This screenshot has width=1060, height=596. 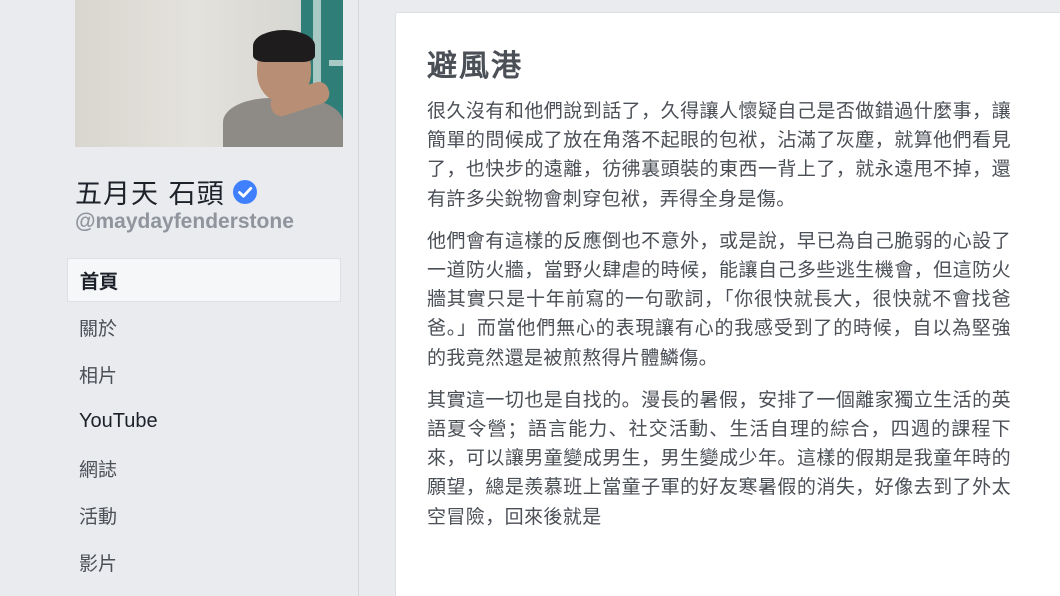 What do you see at coordinates (150, 191) in the screenshot?
I see `page-name-text: 五月天 石頭` at bounding box center [150, 191].